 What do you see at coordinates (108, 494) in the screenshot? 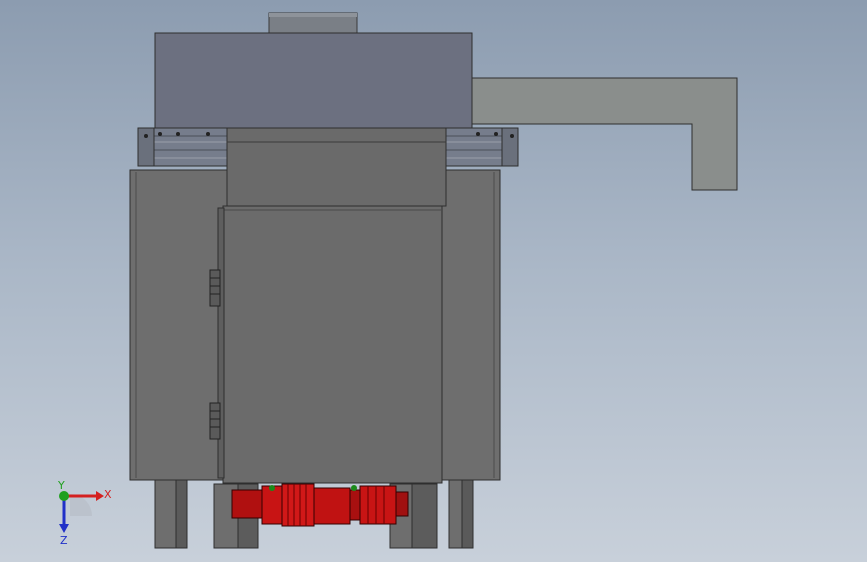
I see `x-axis-label: X` at bounding box center [108, 494].